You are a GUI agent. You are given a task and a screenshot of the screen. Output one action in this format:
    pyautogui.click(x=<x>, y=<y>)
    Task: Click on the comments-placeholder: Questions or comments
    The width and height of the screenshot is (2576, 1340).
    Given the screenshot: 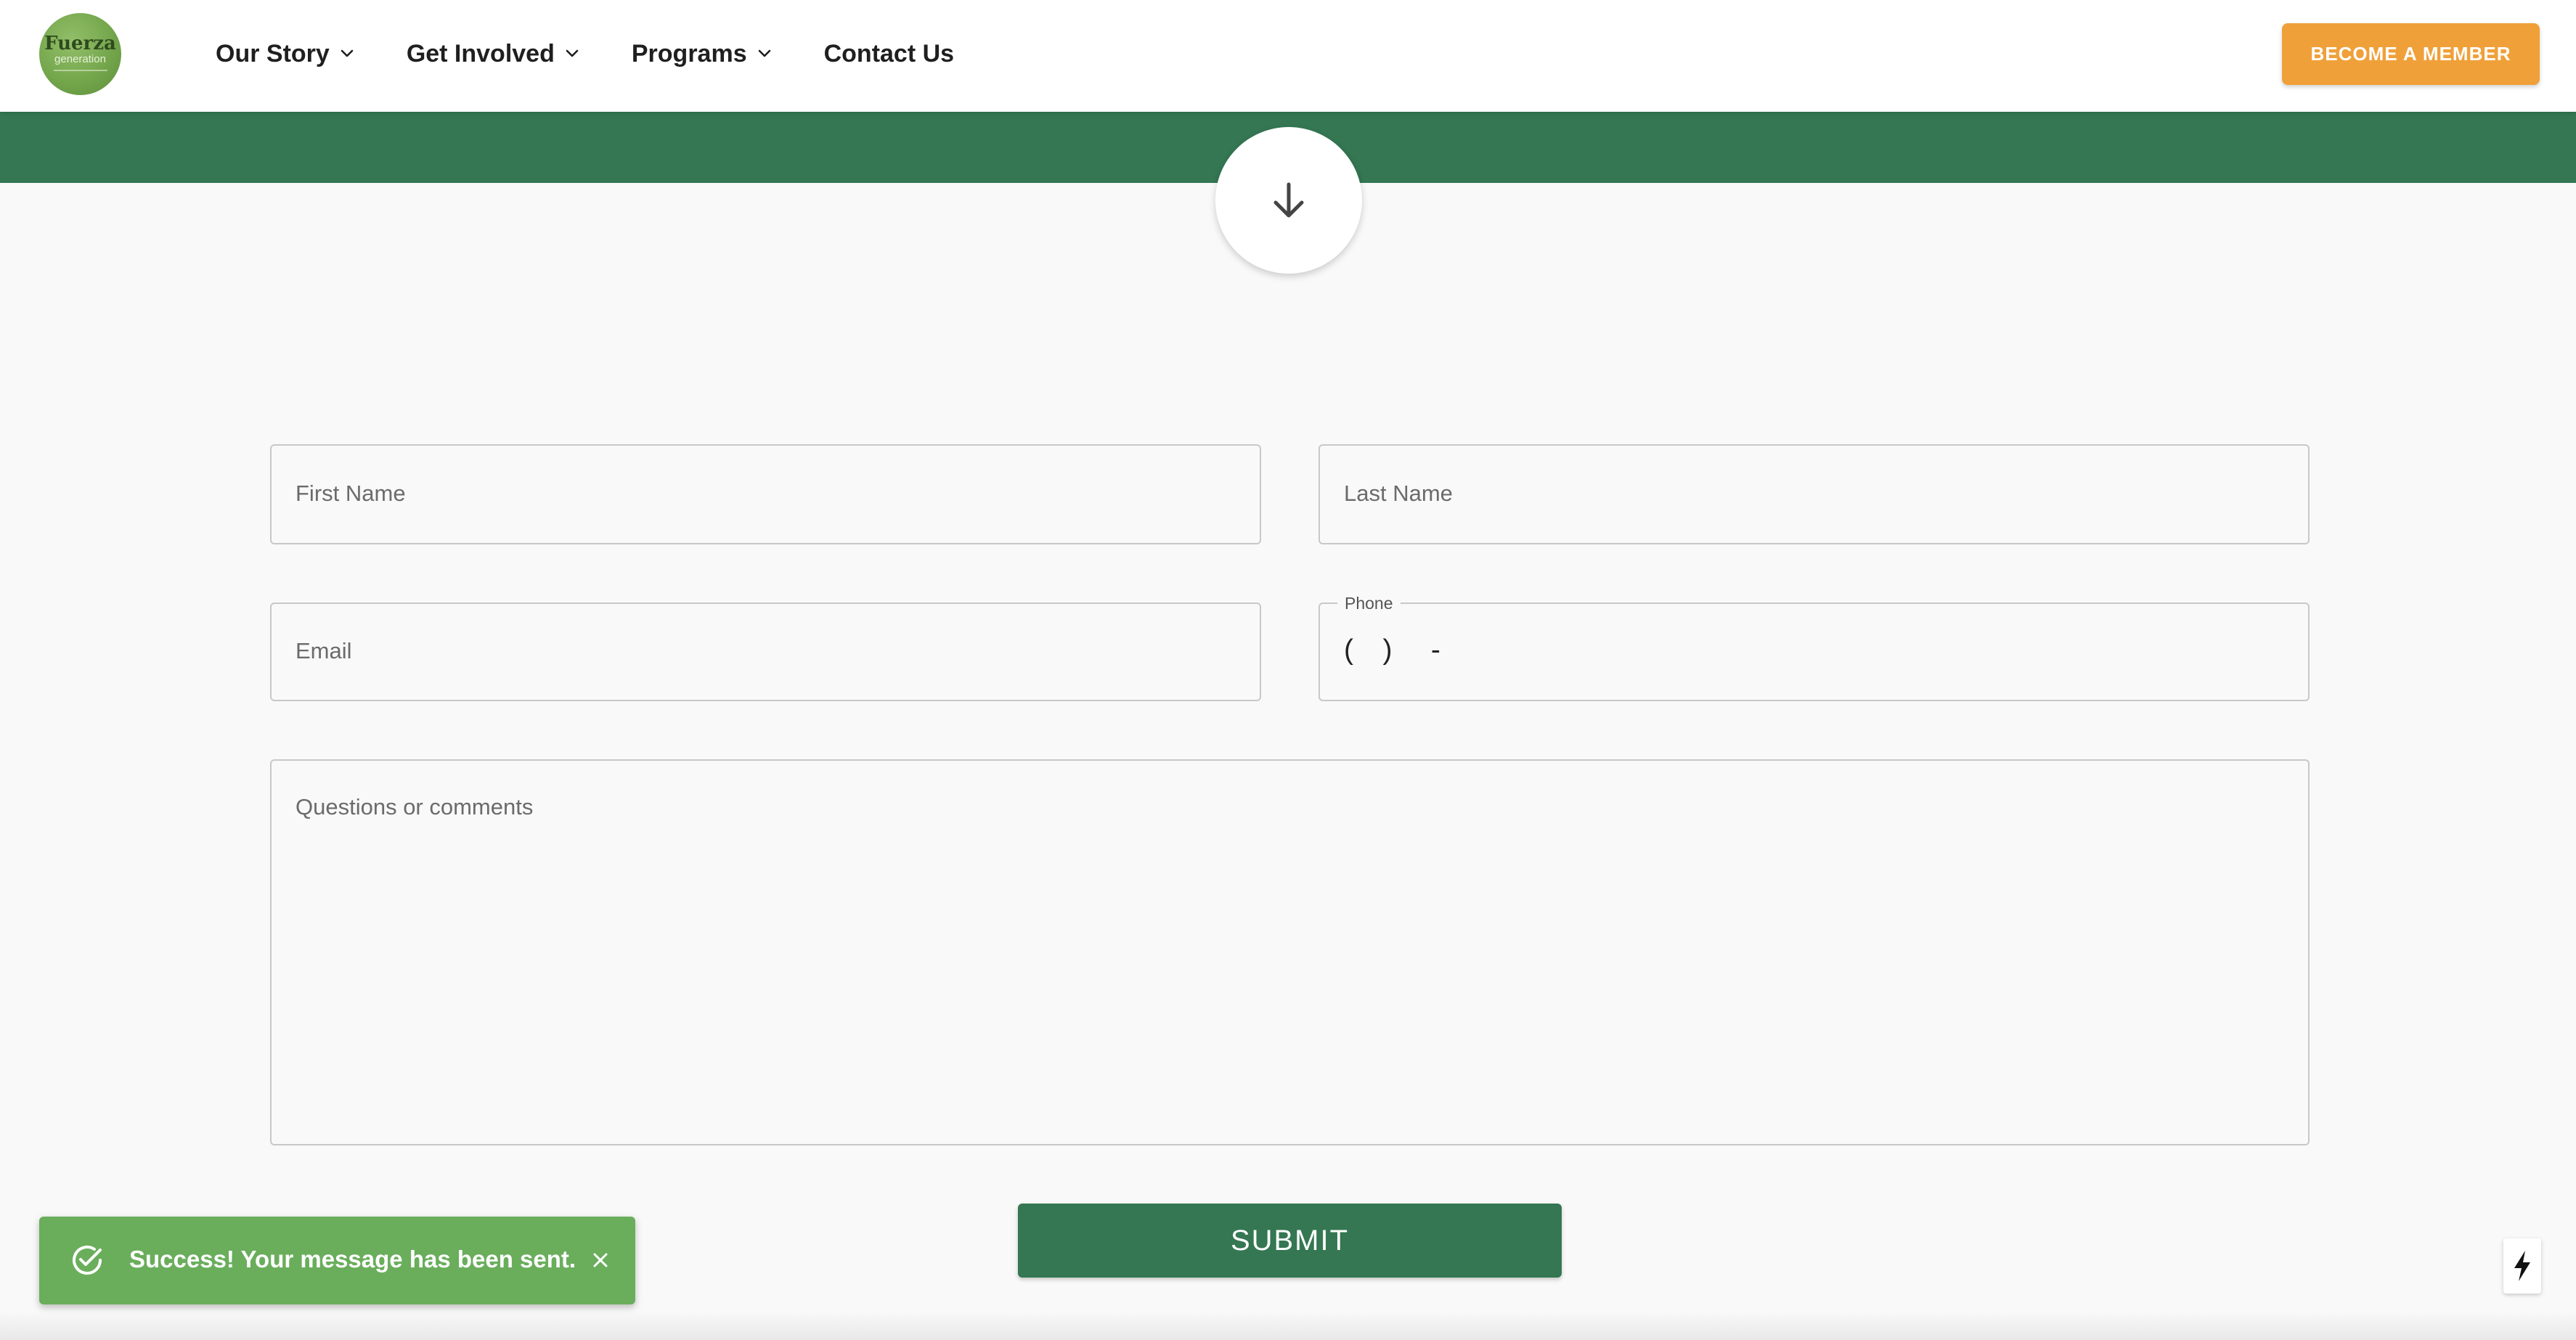 What is the action you would take?
    pyautogui.click(x=414, y=807)
    